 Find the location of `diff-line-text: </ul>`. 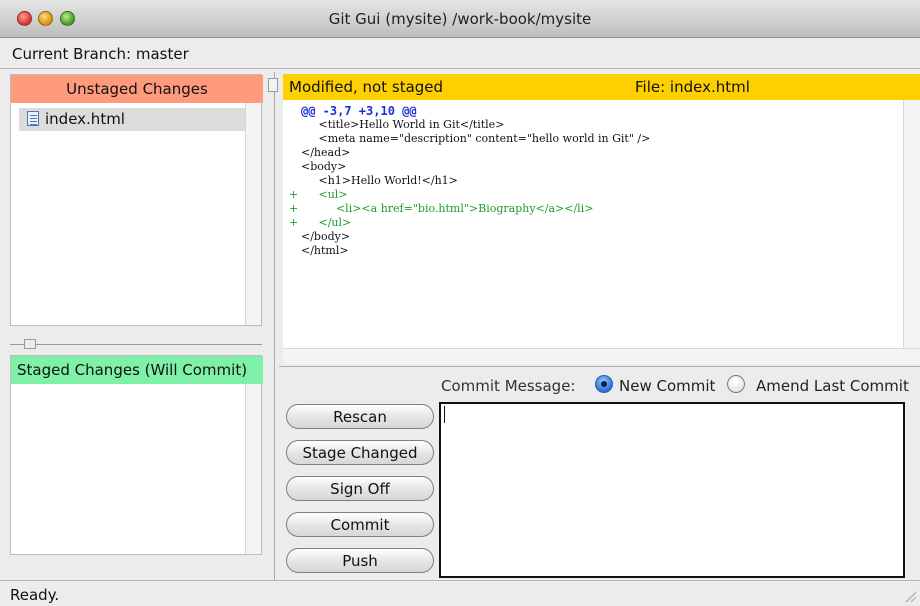

diff-line-text: </ul> is located at coordinates (326, 222).